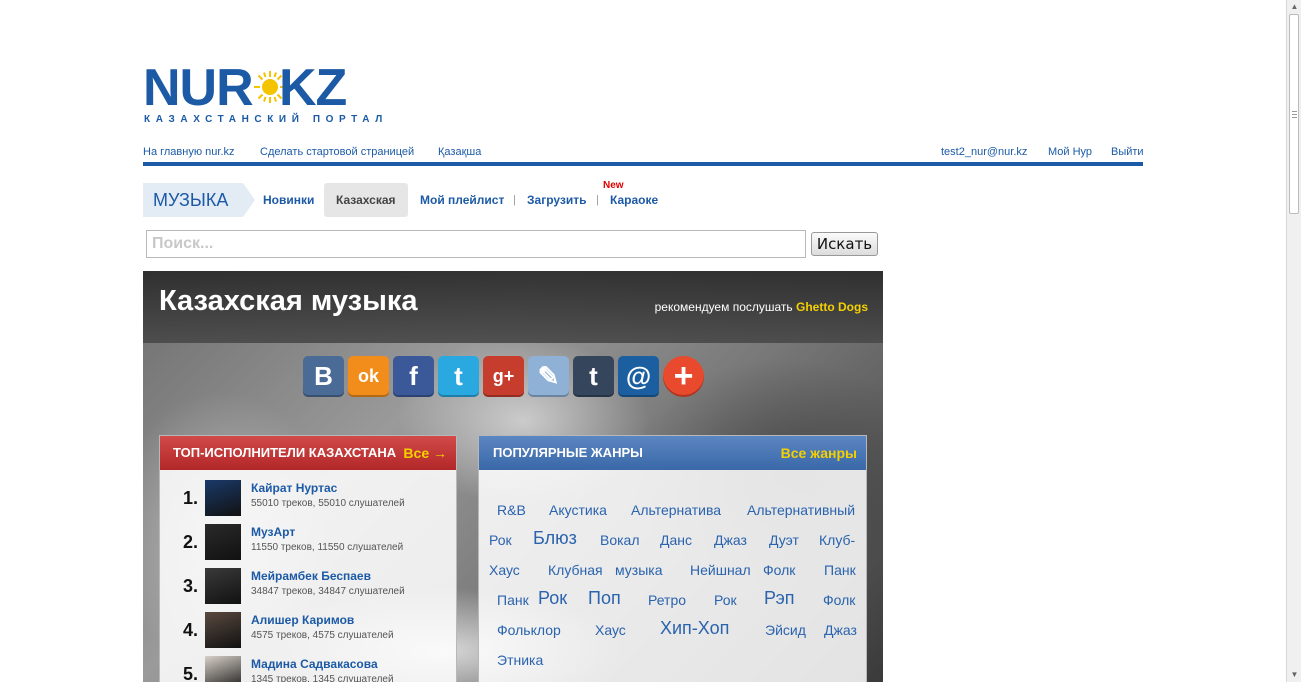 The width and height of the screenshot is (1301, 682). I want to click on genres-header: ПОПУЛЯРНЫЕ ЖАНРЫ Все жанры, so click(672, 453).